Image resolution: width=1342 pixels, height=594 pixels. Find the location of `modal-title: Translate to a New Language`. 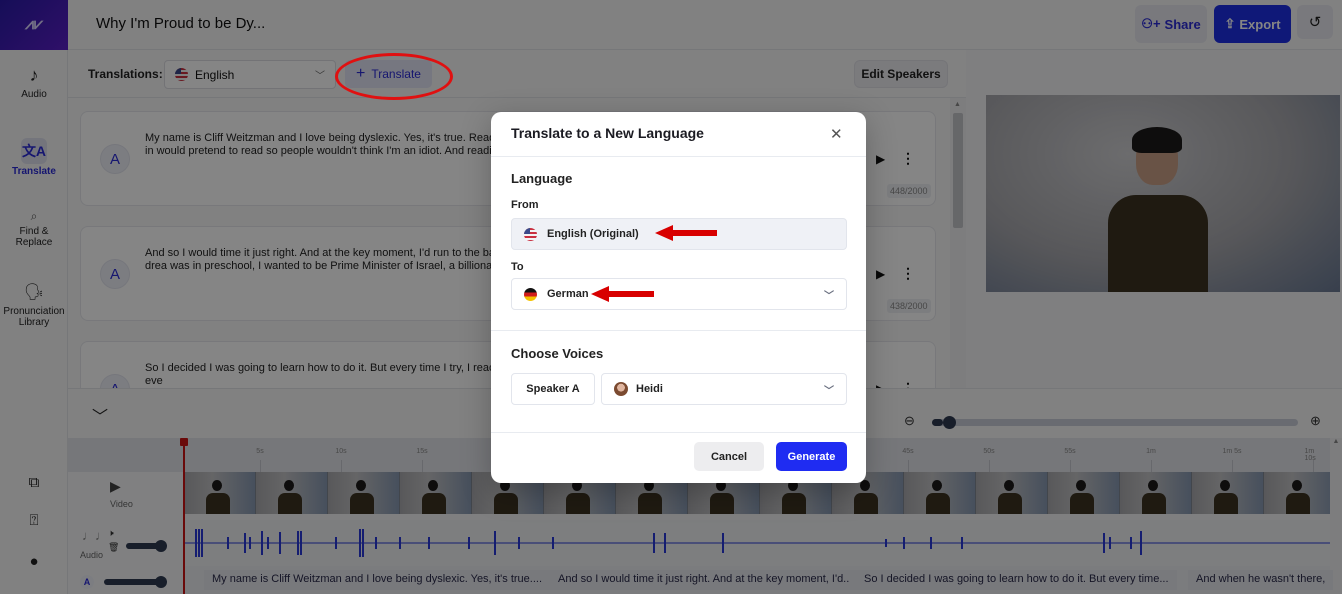

modal-title: Translate to a New Language is located at coordinates (607, 133).